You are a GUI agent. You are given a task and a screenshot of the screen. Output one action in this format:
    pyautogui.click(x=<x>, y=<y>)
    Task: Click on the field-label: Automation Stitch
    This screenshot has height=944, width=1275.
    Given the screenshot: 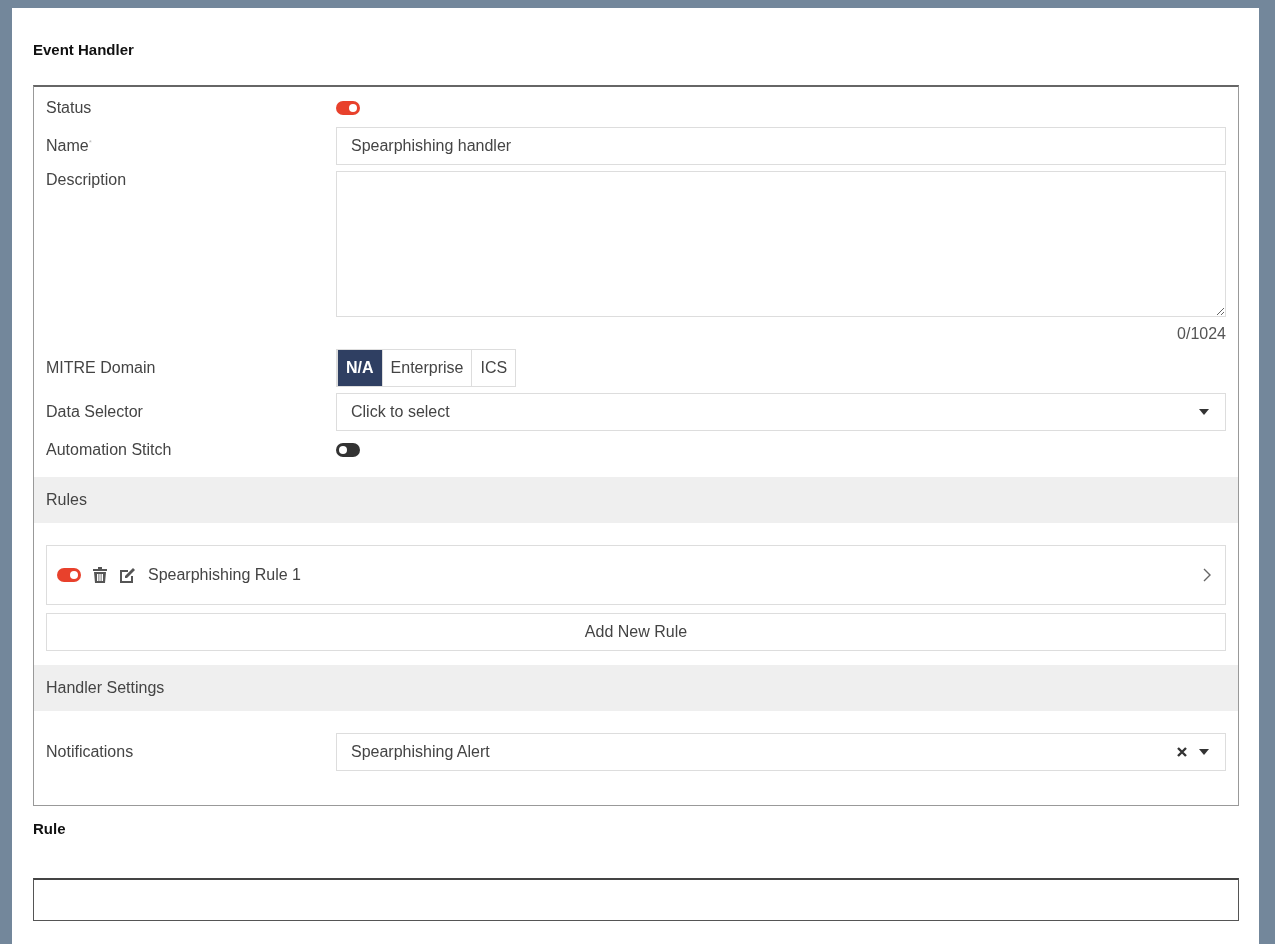 What is the action you would take?
    pyautogui.click(x=109, y=450)
    